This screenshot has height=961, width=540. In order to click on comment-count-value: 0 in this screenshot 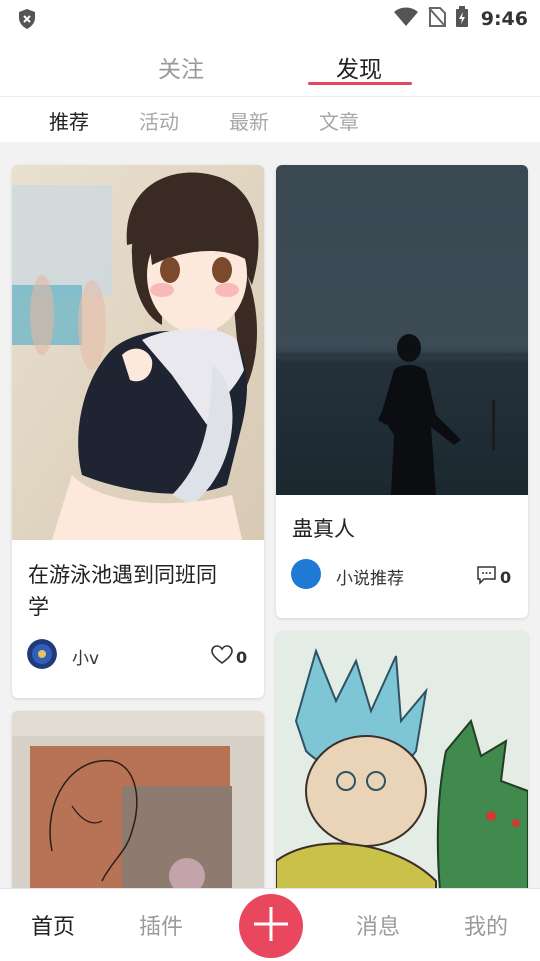, I will do `click(506, 577)`.